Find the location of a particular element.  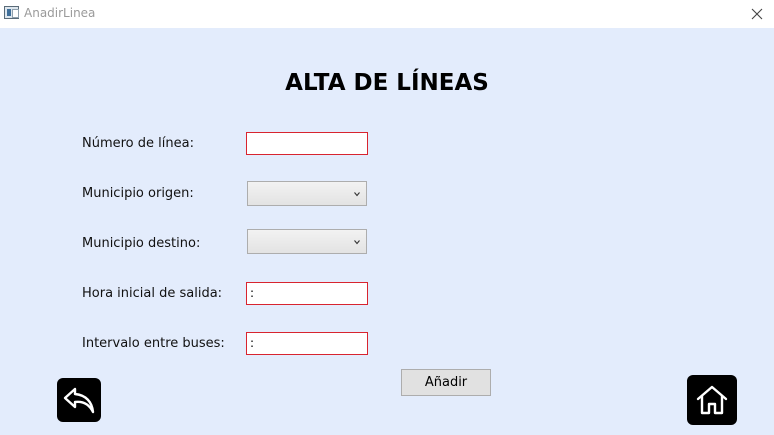

title-bar: AnadirLinea is located at coordinates (387, 14).